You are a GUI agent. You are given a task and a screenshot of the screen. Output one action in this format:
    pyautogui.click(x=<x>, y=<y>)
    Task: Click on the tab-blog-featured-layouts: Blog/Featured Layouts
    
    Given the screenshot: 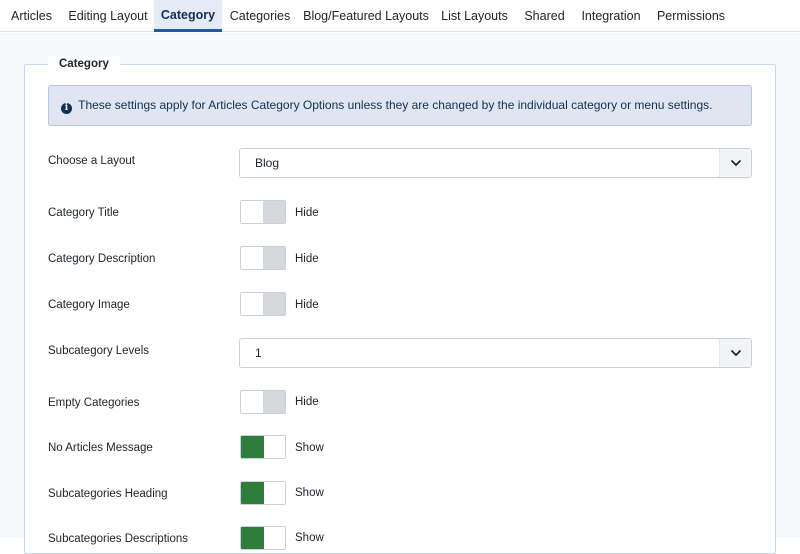 What is the action you would take?
    pyautogui.click(x=366, y=16)
    